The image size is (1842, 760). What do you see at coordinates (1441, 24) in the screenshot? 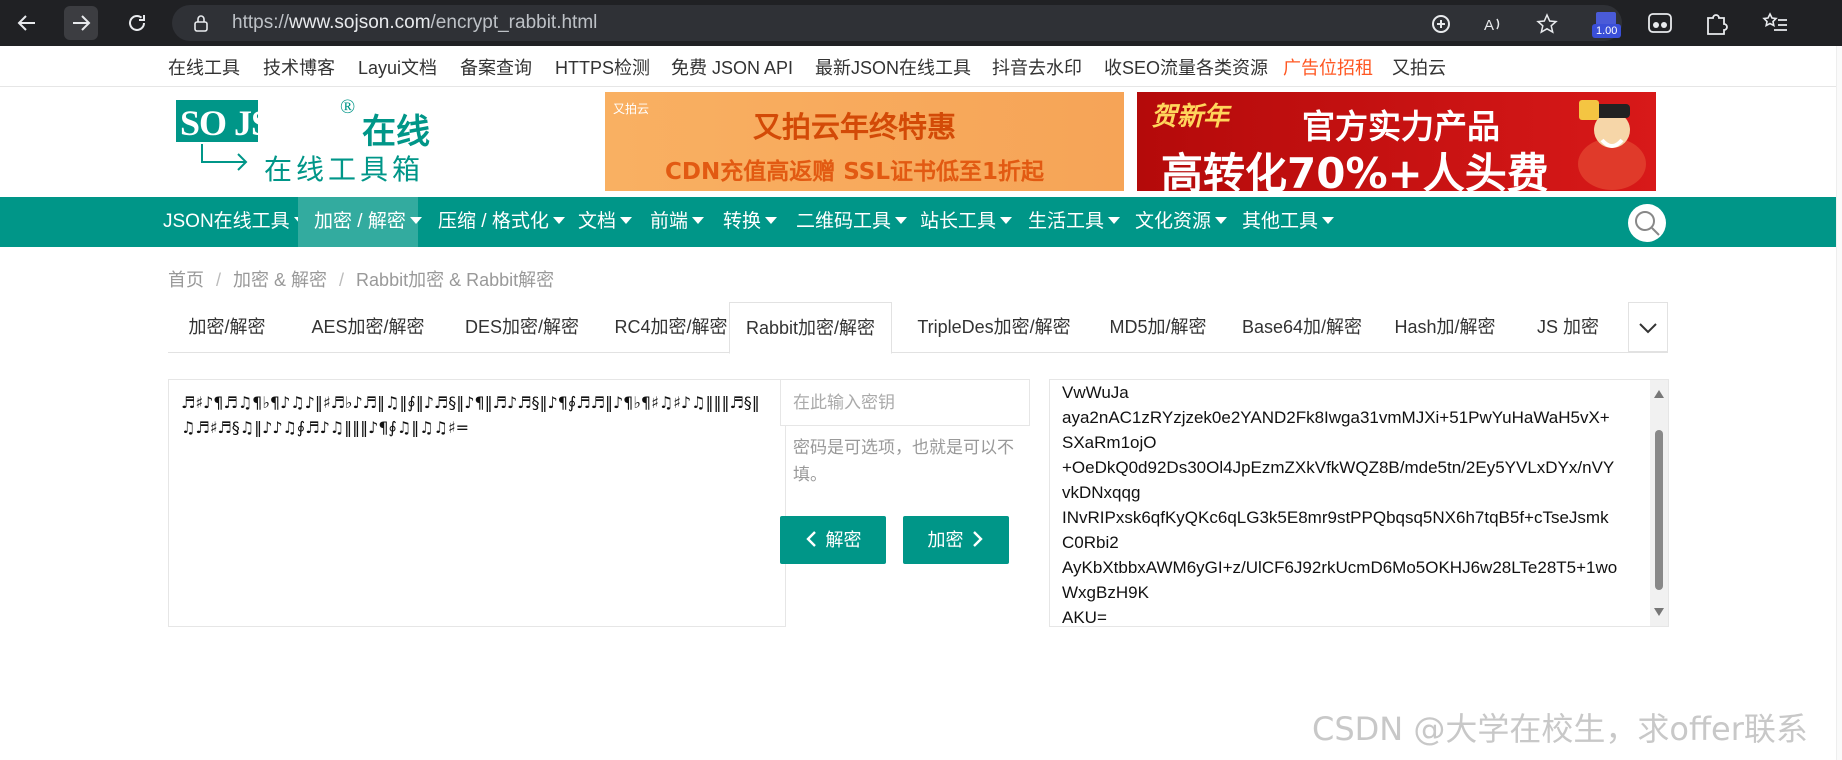
I see `translate-icon` at bounding box center [1441, 24].